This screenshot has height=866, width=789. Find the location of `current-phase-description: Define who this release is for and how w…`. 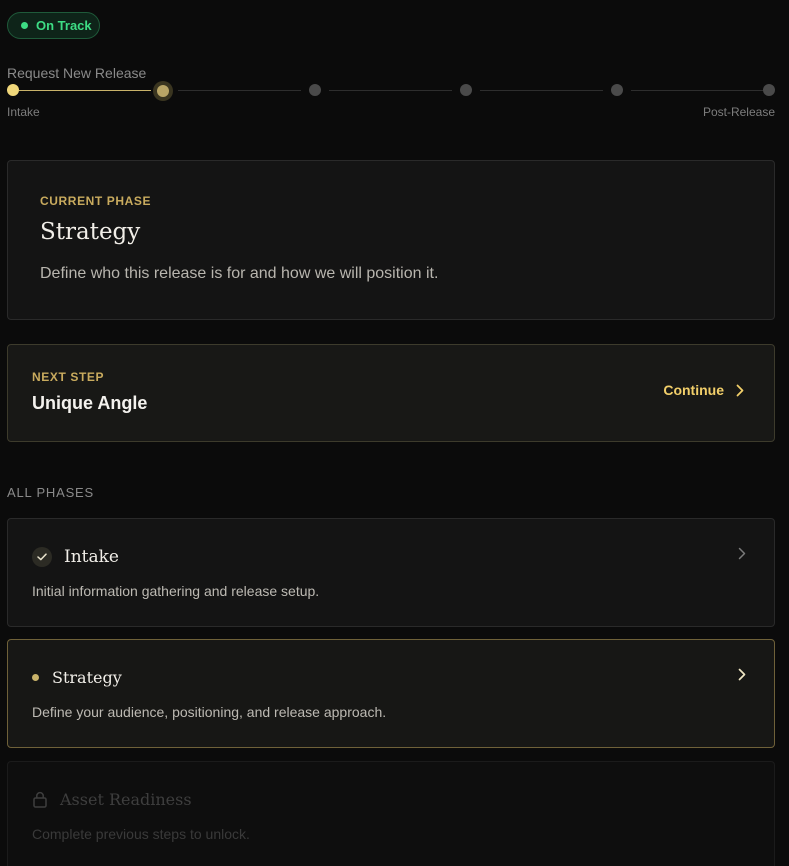

current-phase-description: Define who this release is for and how w… is located at coordinates (239, 273).